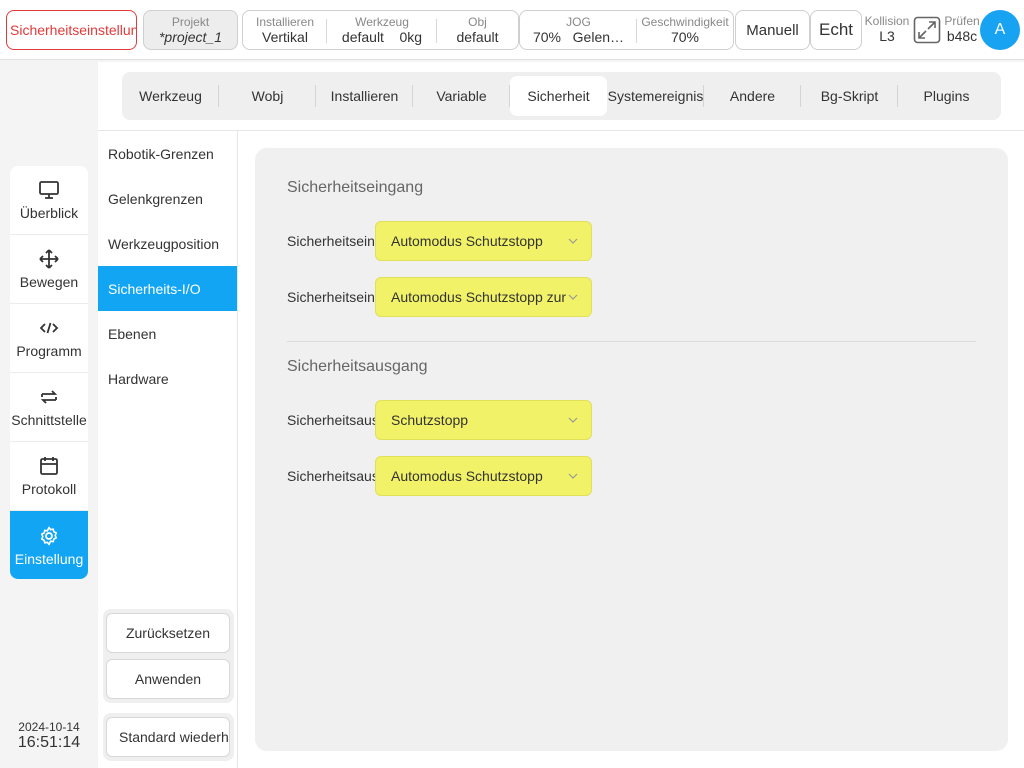 This screenshot has width=1024, height=768. What do you see at coordinates (267, 96) in the screenshot?
I see `tab-wobj: Wobj` at bounding box center [267, 96].